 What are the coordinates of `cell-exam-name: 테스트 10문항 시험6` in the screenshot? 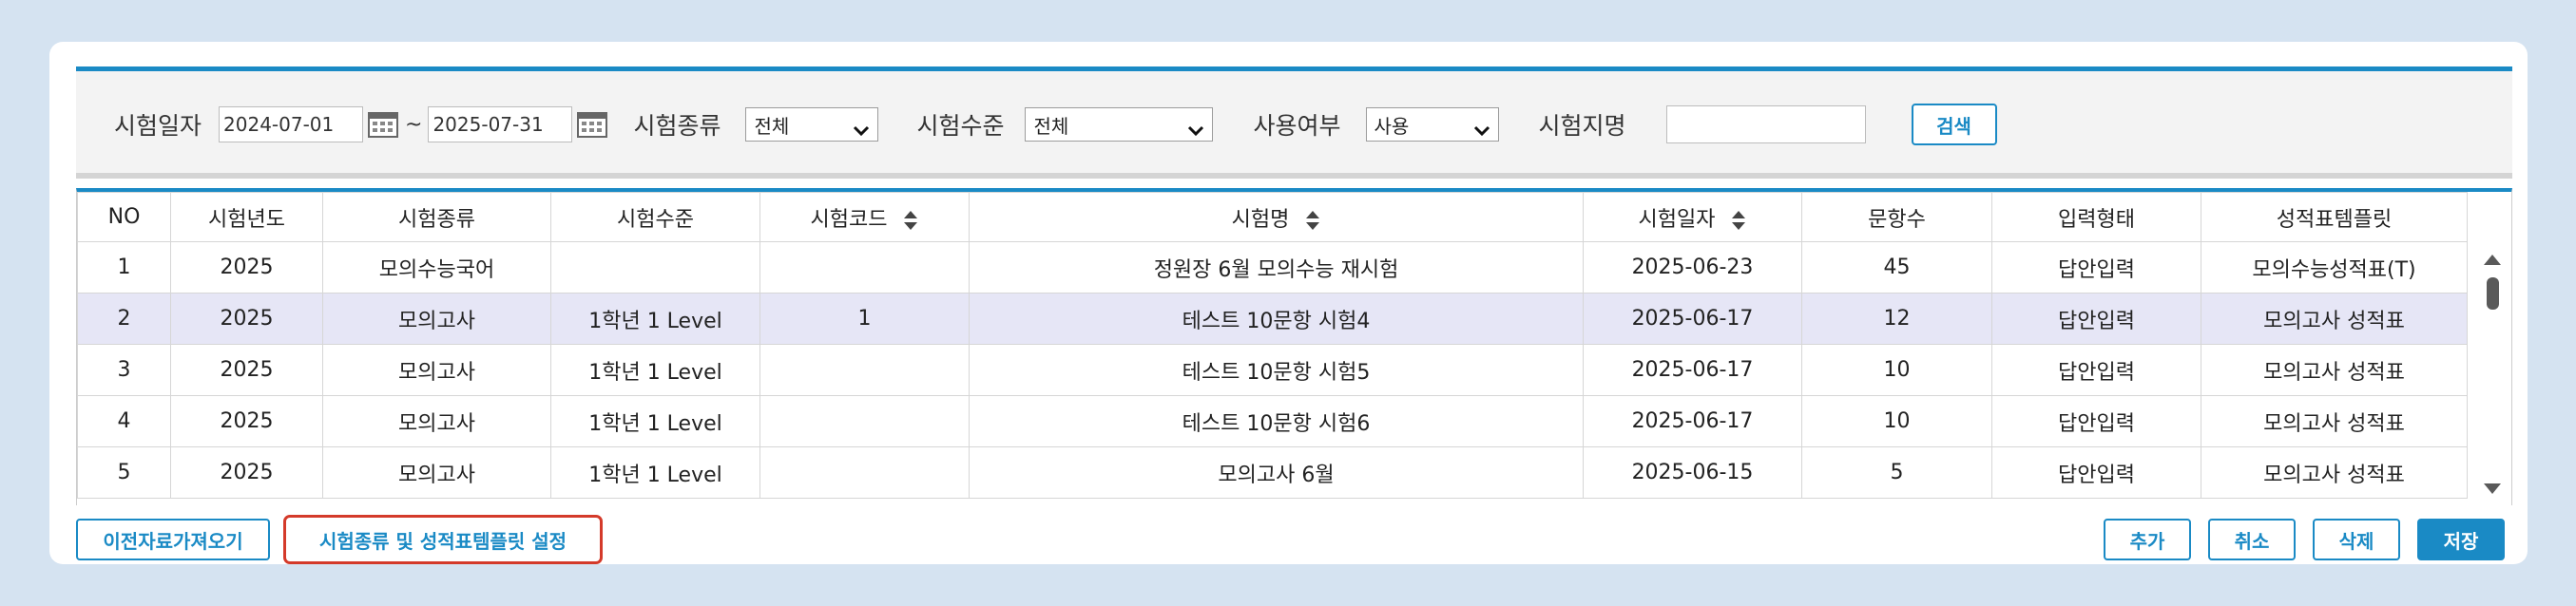 It's located at (1276, 421).